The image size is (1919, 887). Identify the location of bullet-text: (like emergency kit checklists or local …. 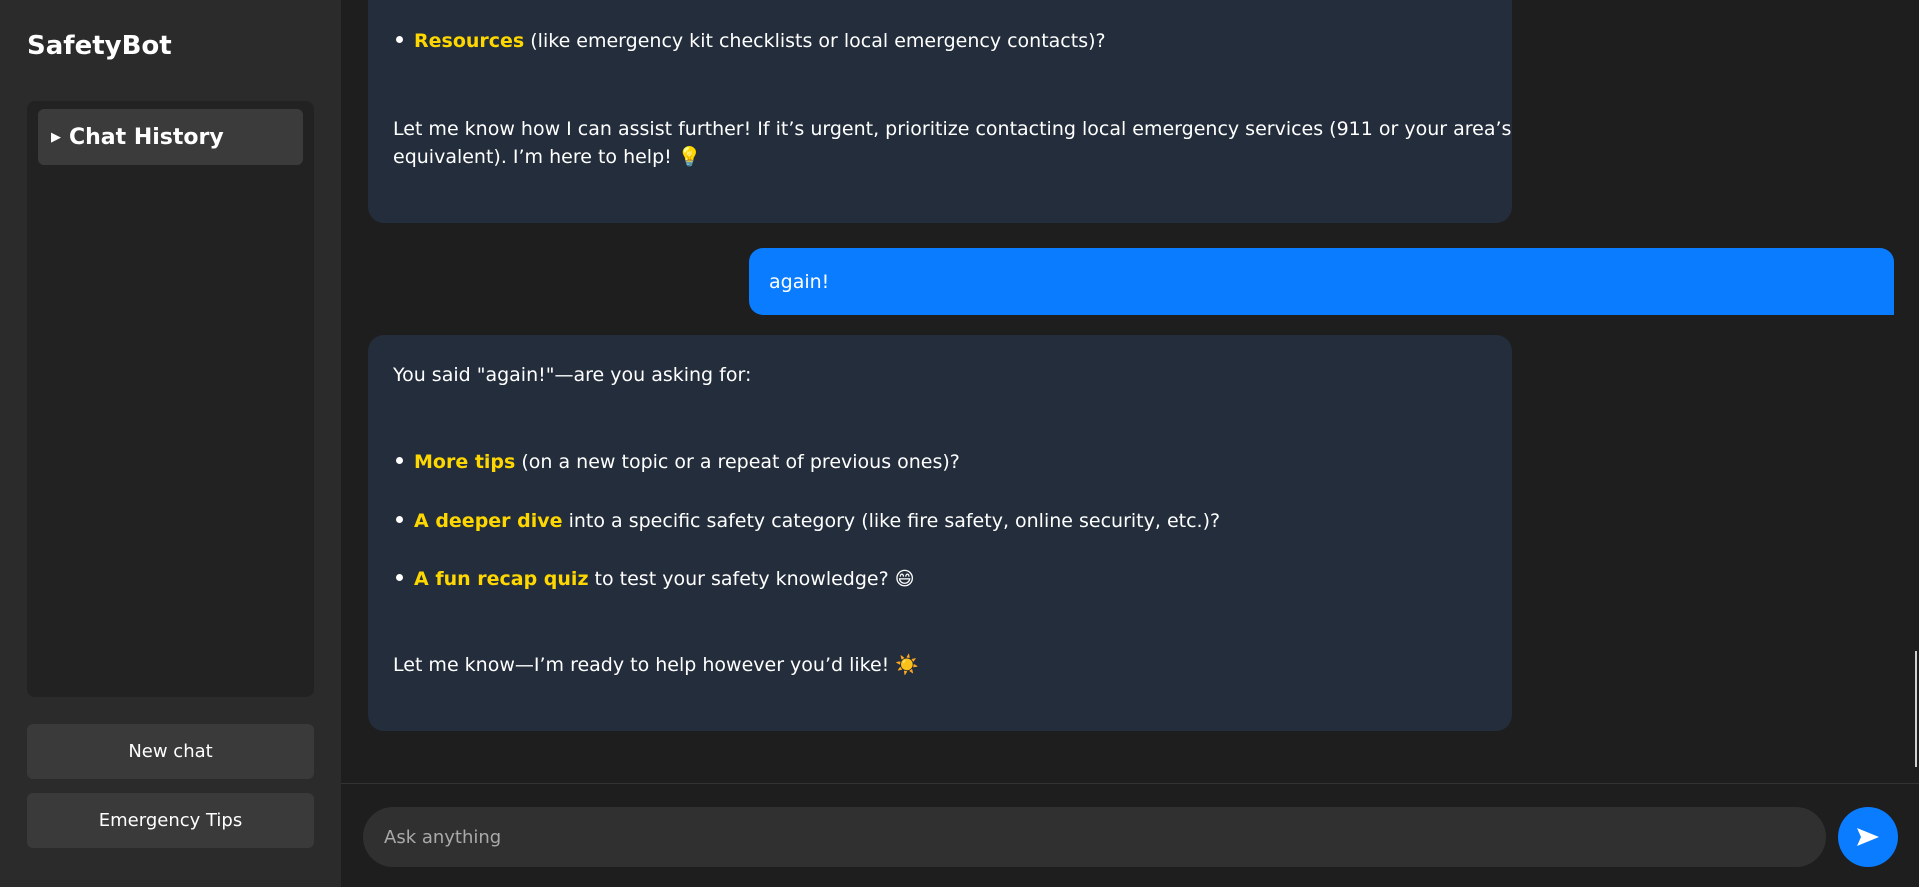
(815, 41).